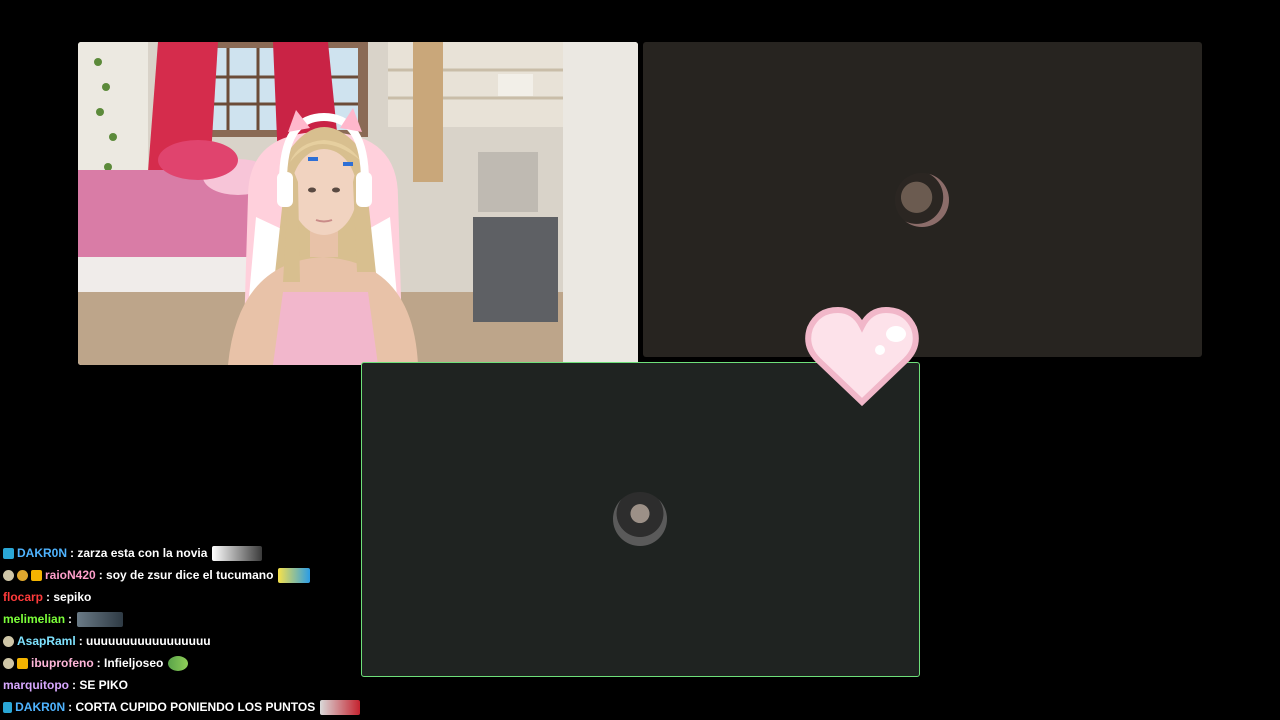 The width and height of the screenshot is (1280, 720). What do you see at coordinates (70, 619) in the screenshot?
I see `chat-text: :` at bounding box center [70, 619].